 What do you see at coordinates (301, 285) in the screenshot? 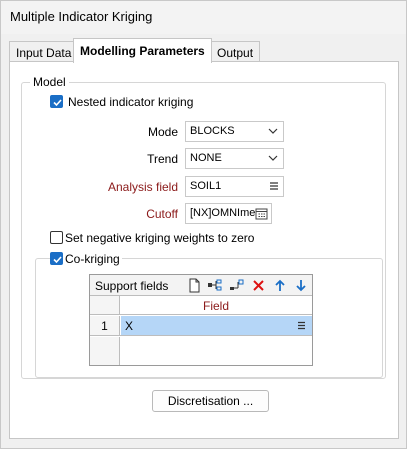
I see `move-down-icon` at bounding box center [301, 285].